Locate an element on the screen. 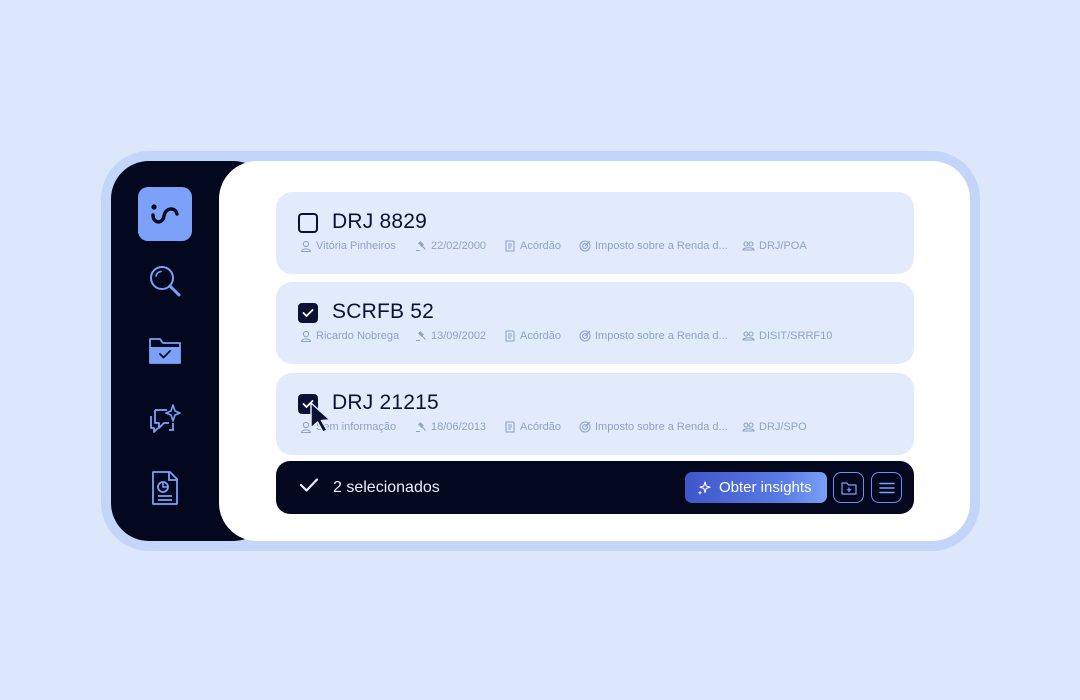 The width and height of the screenshot is (1080, 700). selection-action-bar: 2 selecionados Obter insights is located at coordinates (595, 487).